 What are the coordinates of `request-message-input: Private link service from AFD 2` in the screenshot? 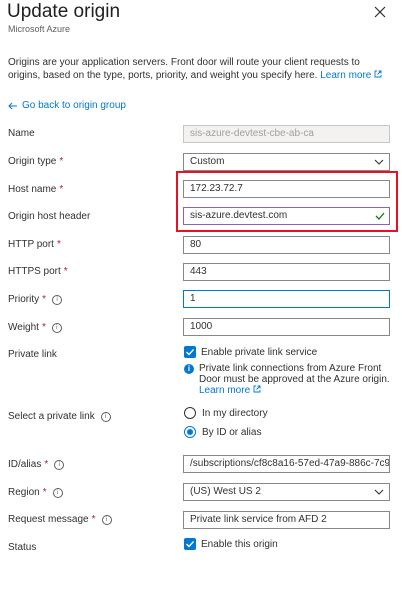 It's located at (286, 520).